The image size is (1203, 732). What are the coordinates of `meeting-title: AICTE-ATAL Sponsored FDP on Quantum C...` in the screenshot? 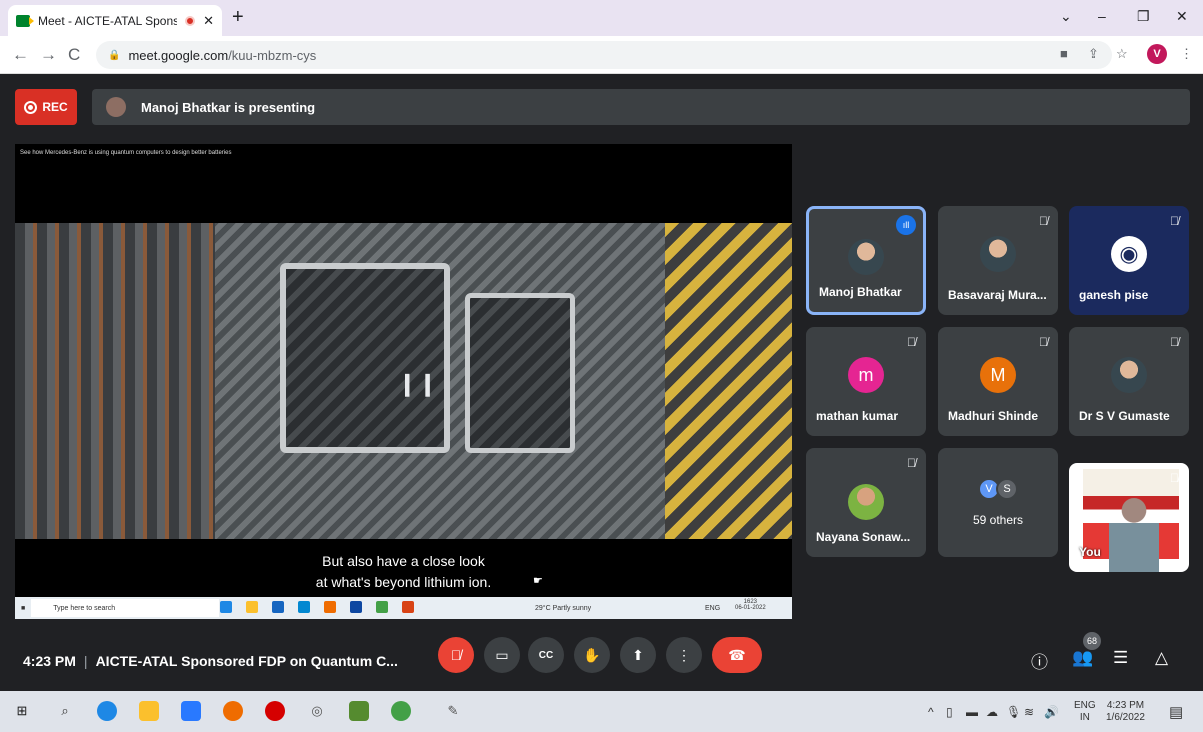 It's located at (246, 661).